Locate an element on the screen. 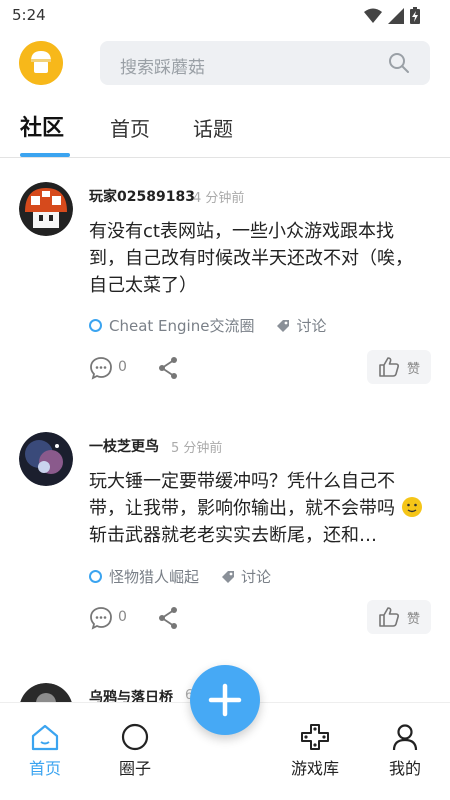  nav-profile: 我的 is located at coordinates (405, 751).